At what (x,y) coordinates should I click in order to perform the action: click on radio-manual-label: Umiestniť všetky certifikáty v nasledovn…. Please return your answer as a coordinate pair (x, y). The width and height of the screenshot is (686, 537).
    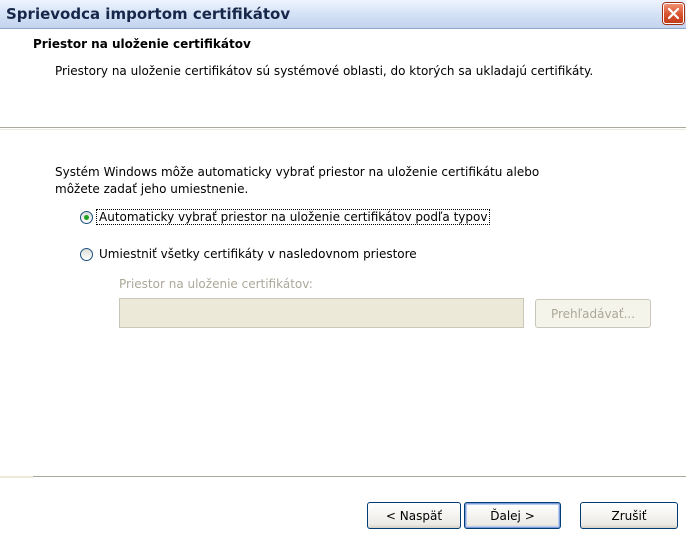
    Looking at the image, I should click on (258, 254).